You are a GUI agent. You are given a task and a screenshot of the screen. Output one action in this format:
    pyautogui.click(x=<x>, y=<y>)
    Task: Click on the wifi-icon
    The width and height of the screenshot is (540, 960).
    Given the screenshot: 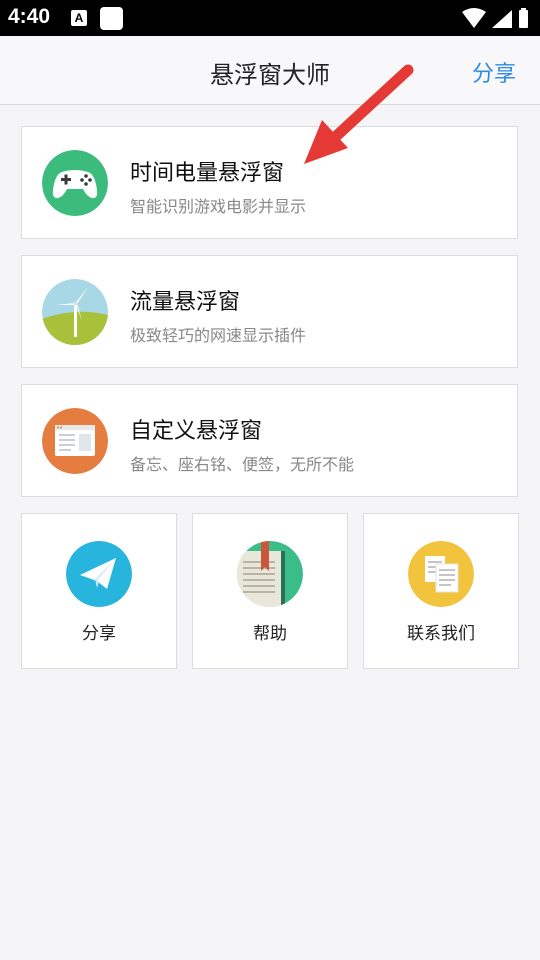 What is the action you would take?
    pyautogui.click(x=474, y=18)
    